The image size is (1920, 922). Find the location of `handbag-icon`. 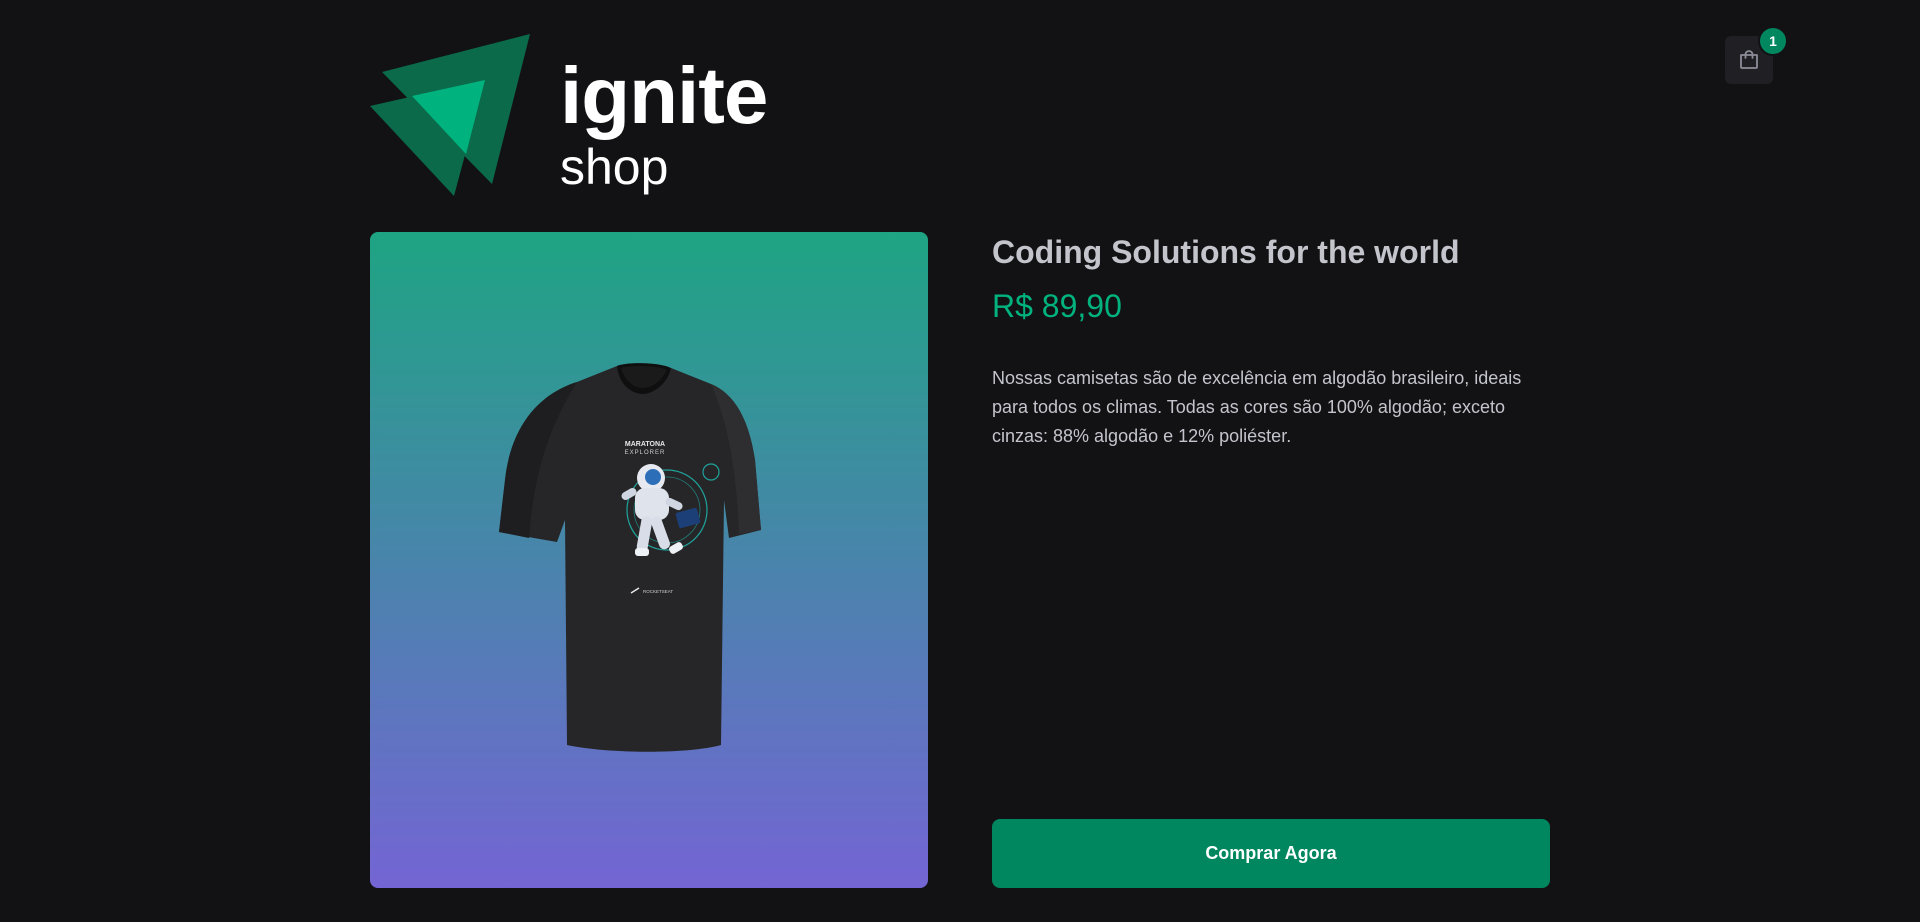

handbag-icon is located at coordinates (1749, 59).